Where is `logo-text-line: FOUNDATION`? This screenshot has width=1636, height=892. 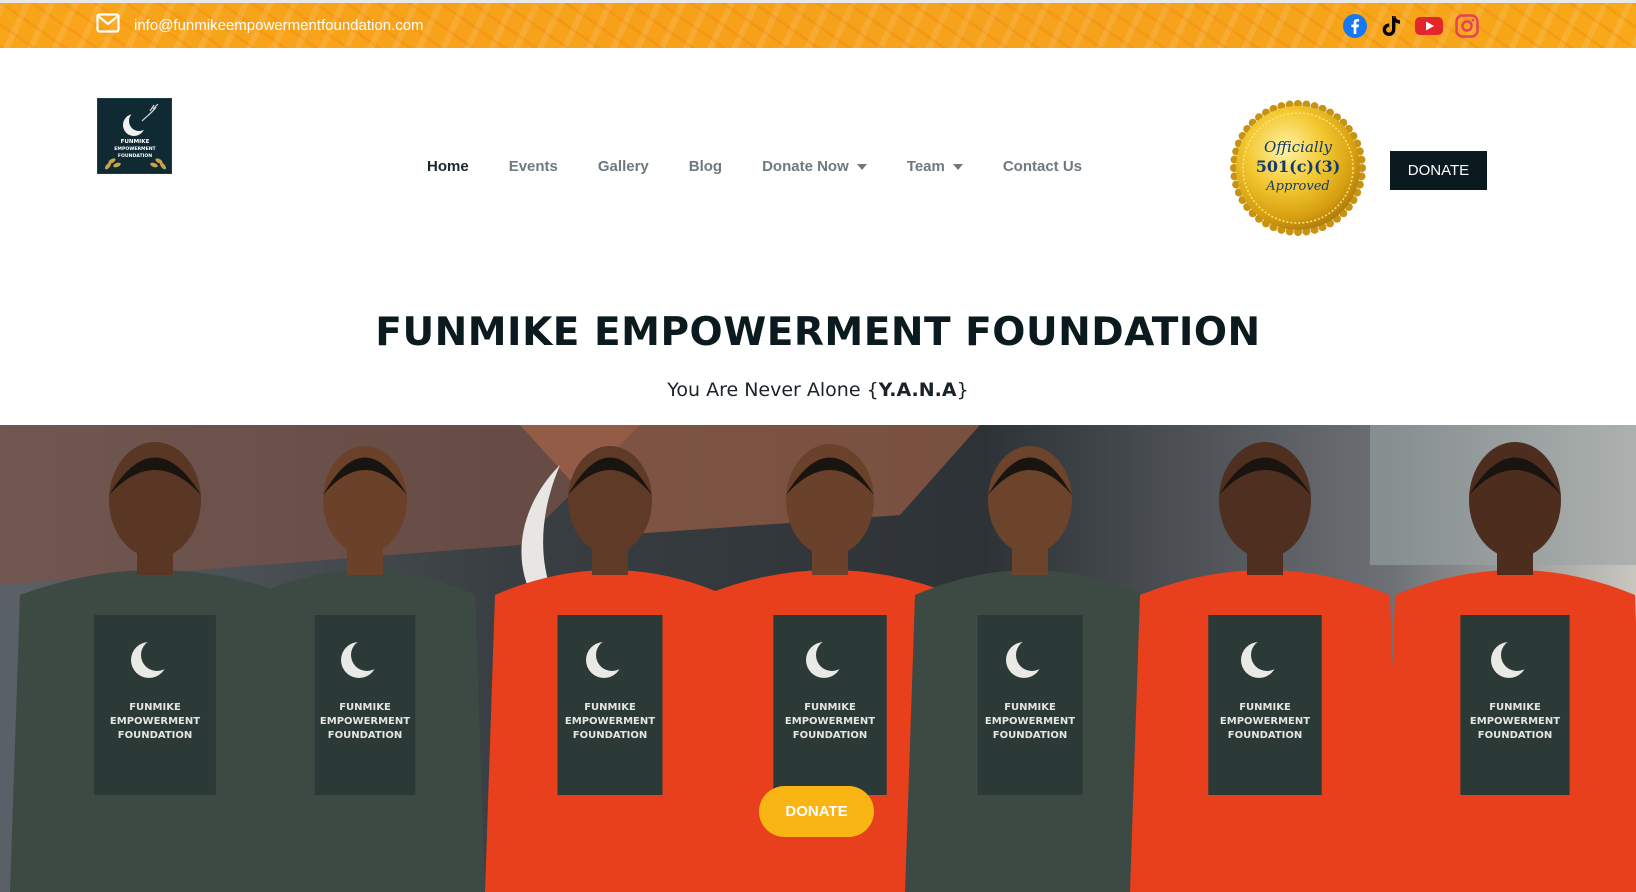 logo-text-line: FOUNDATION is located at coordinates (135, 156).